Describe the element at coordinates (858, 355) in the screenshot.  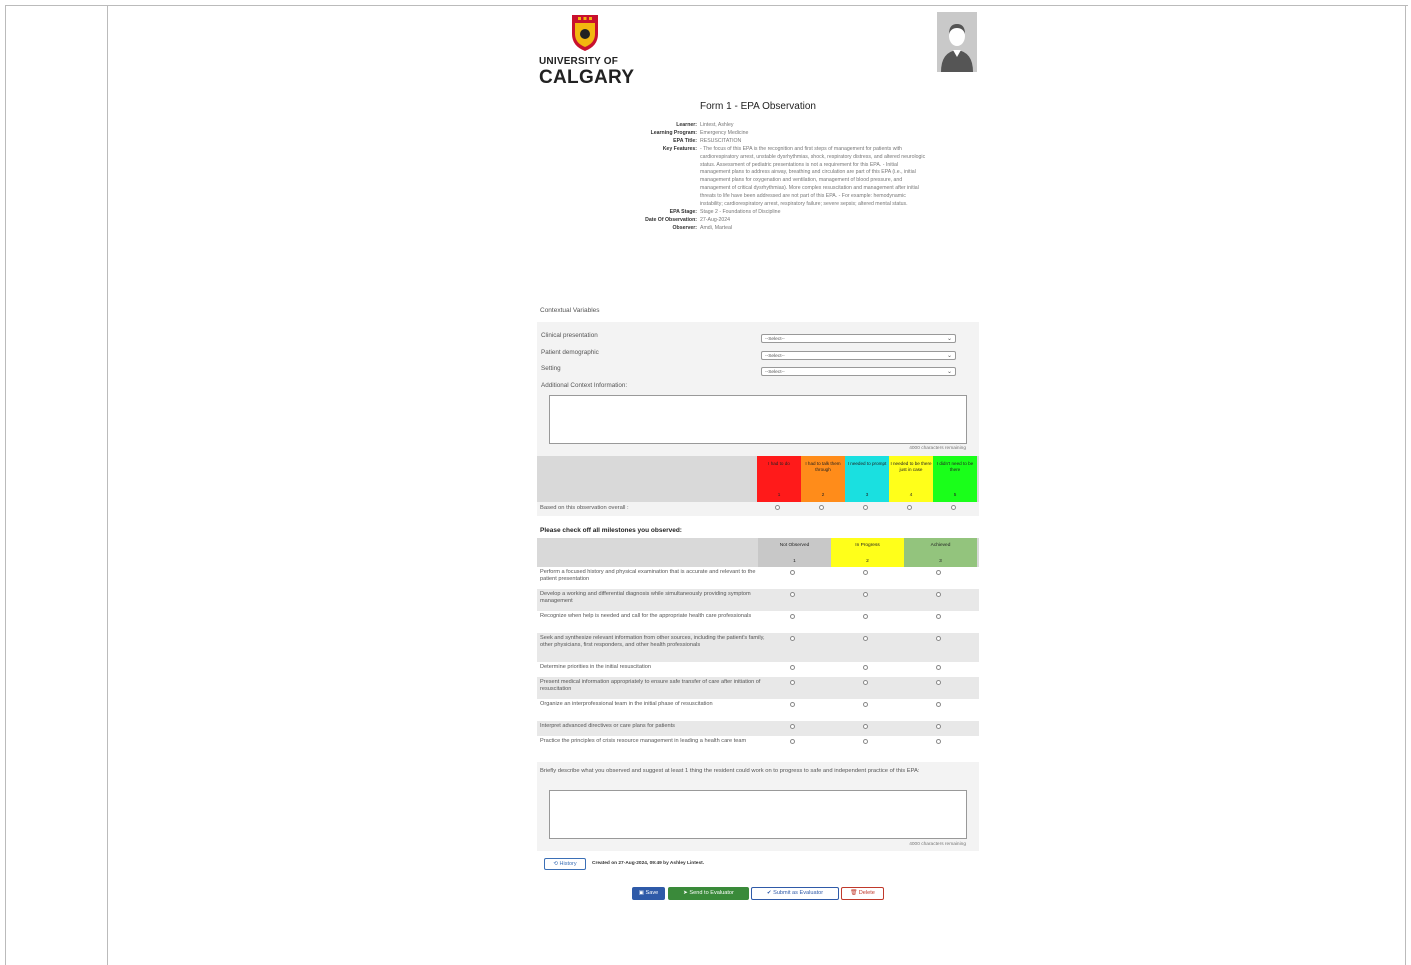
I see `patient-demographic-select: --Select-- ⌄` at that location.